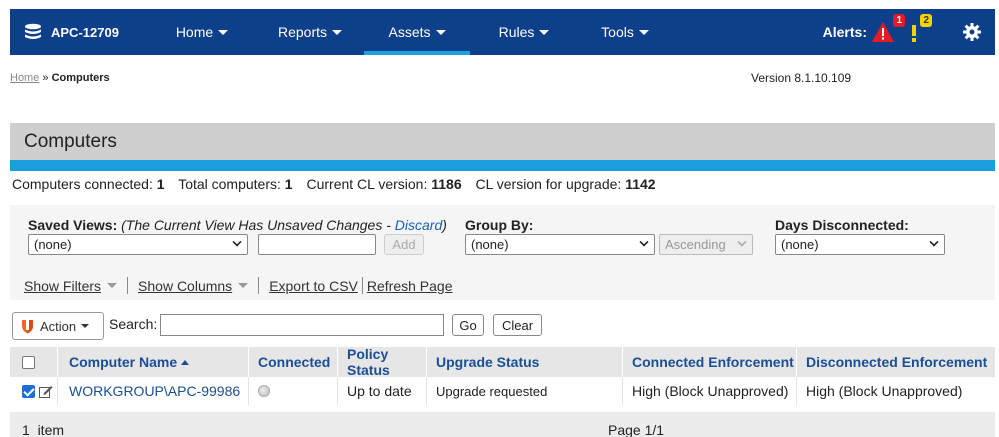 Image resolution: width=999 pixels, height=437 pixels. What do you see at coordinates (446, 184) in the screenshot?
I see `stat-current-cl-value: 1186` at bounding box center [446, 184].